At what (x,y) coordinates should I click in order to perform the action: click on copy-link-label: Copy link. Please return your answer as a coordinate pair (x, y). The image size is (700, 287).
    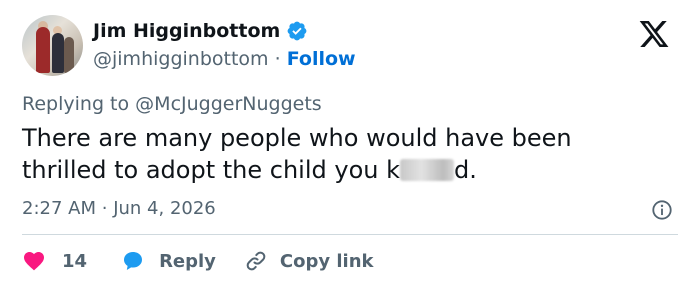
    Looking at the image, I should click on (326, 261).